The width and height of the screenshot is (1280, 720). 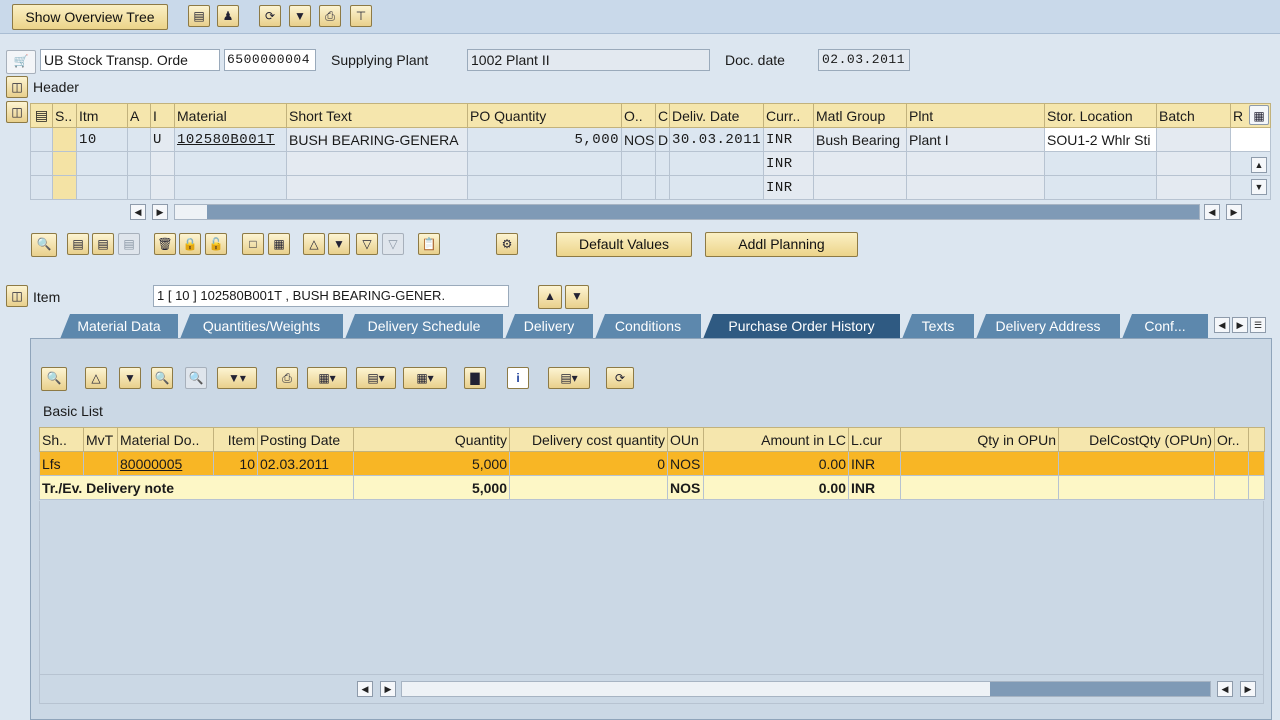 I want to click on cell: 10, so click(x=235, y=463).